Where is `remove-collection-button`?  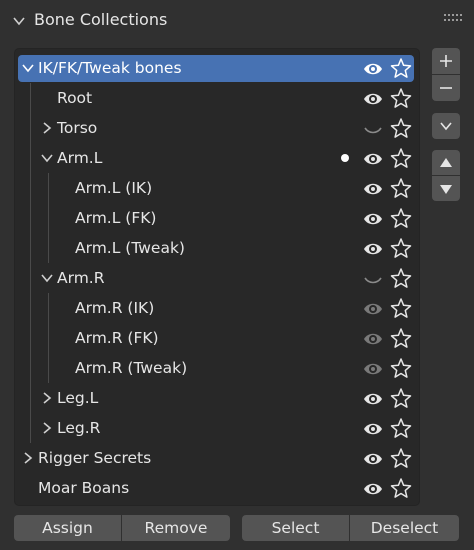 remove-collection-button is located at coordinates (446, 88).